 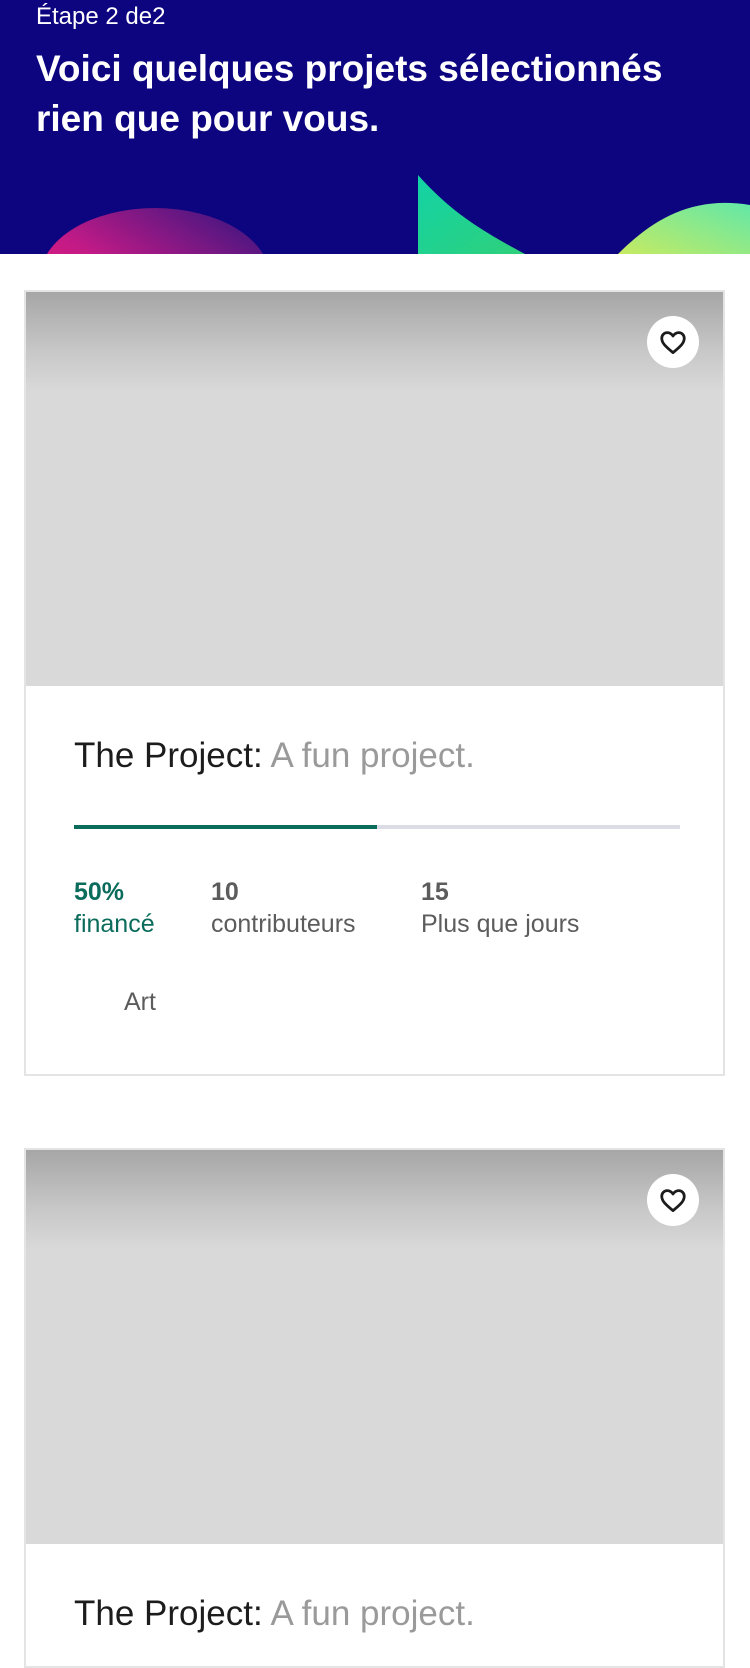 What do you see at coordinates (99, 892) in the screenshot?
I see `funded-percent: 50%` at bounding box center [99, 892].